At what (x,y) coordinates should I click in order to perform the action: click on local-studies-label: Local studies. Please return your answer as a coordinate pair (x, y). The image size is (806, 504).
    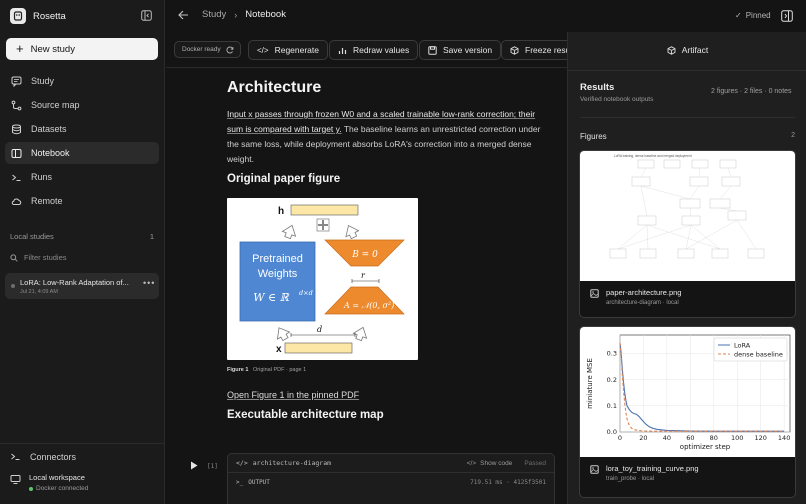
    Looking at the image, I should click on (32, 236).